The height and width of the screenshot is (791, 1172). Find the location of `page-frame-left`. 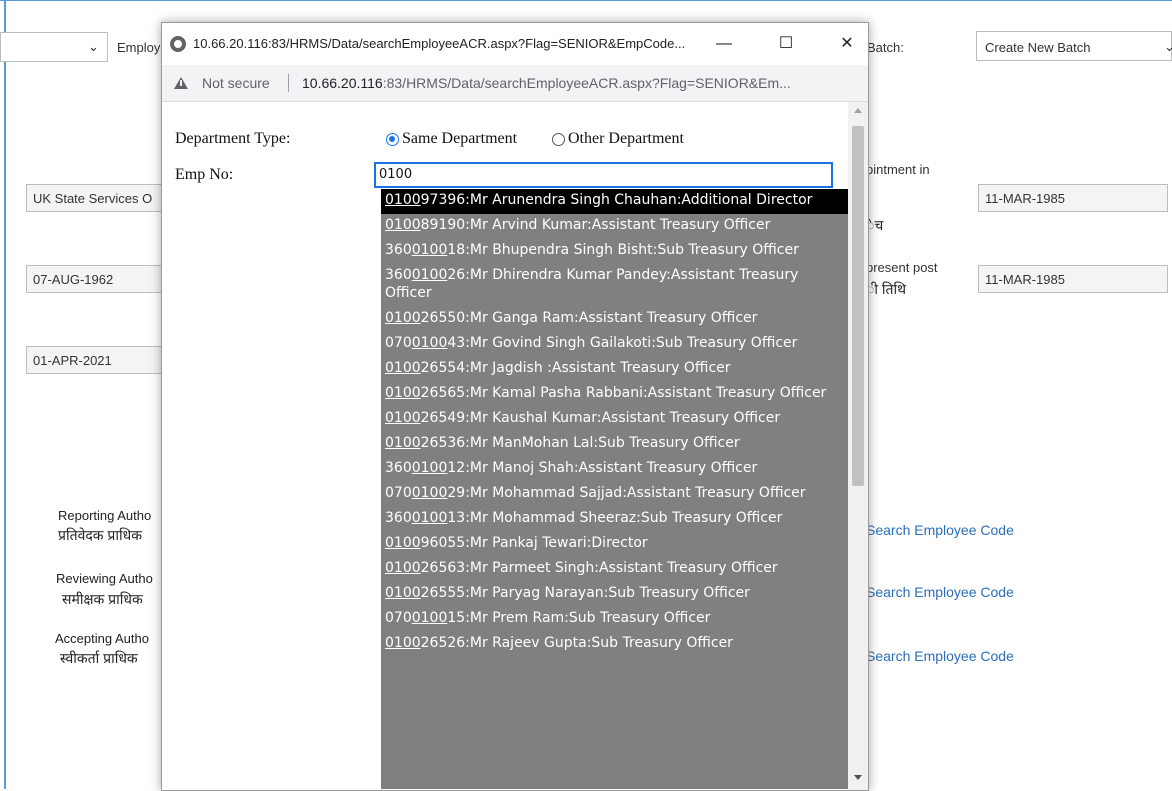

page-frame-left is located at coordinates (5, 394).